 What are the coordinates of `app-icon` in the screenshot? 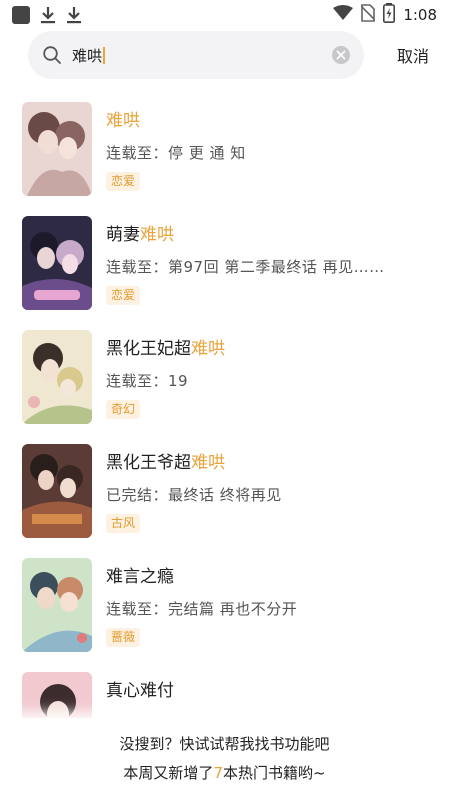 It's located at (21, 15).